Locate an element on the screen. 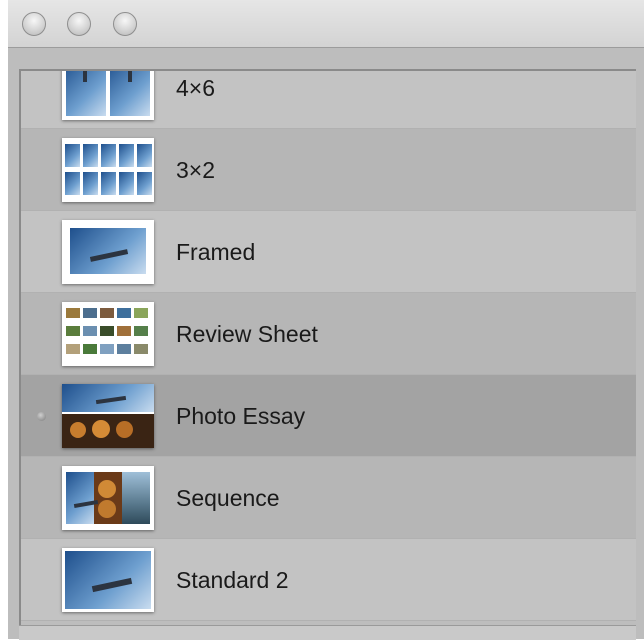  theme-row-photo-essay: Photo Essay is located at coordinates (328, 416).